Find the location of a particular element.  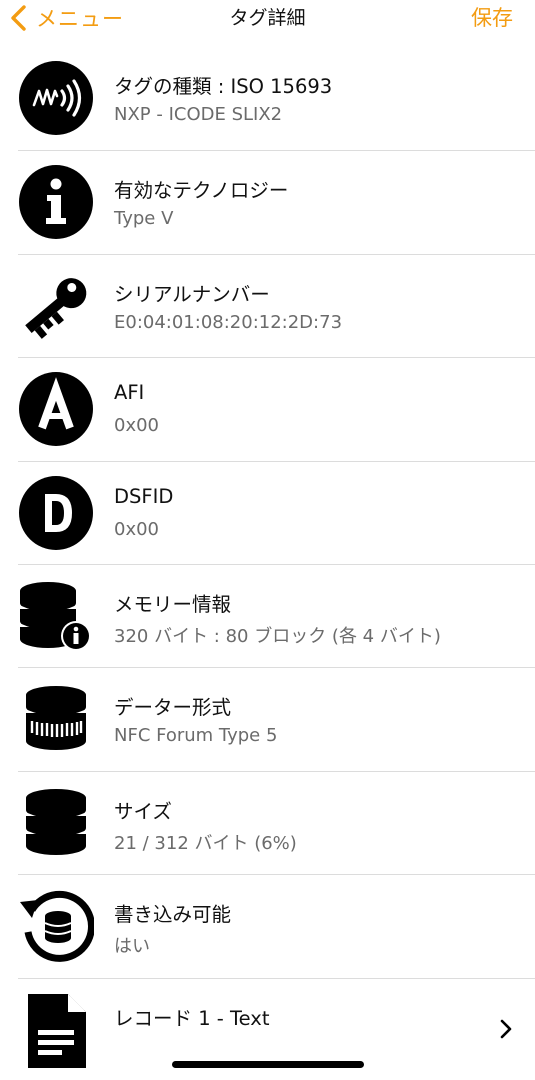

home-indicator is located at coordinates (268, 1064).